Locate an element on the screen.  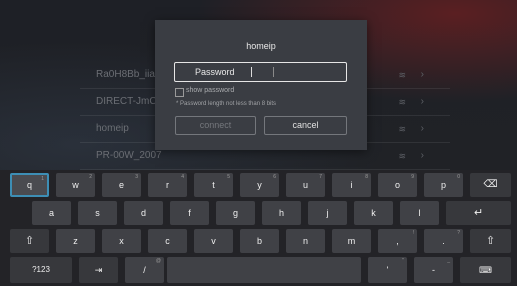
key-hint: 5 is located at coordinates (228, 177).